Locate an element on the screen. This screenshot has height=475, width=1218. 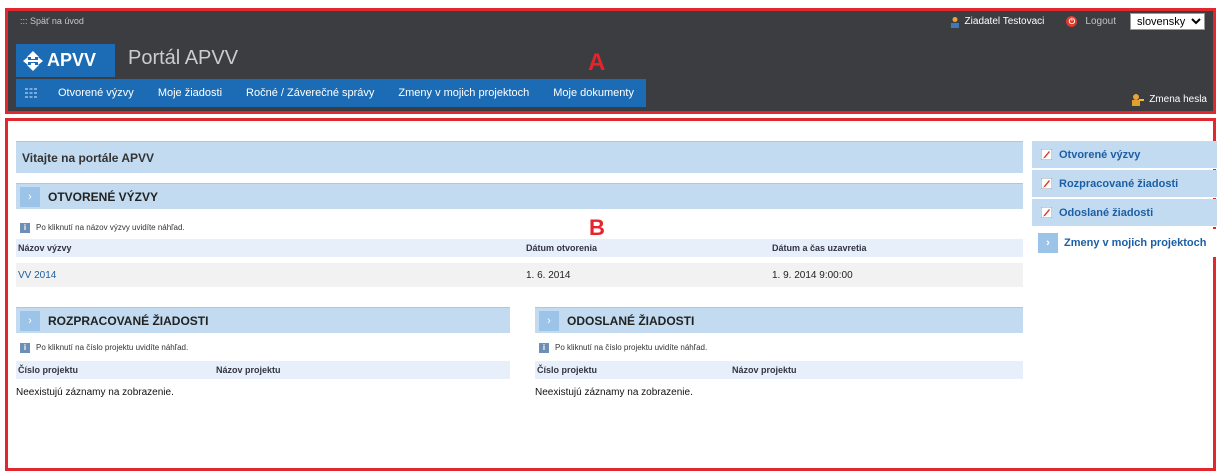
back-to-home-link: ::: Späť na úvod is located at coordinates (52, 21).